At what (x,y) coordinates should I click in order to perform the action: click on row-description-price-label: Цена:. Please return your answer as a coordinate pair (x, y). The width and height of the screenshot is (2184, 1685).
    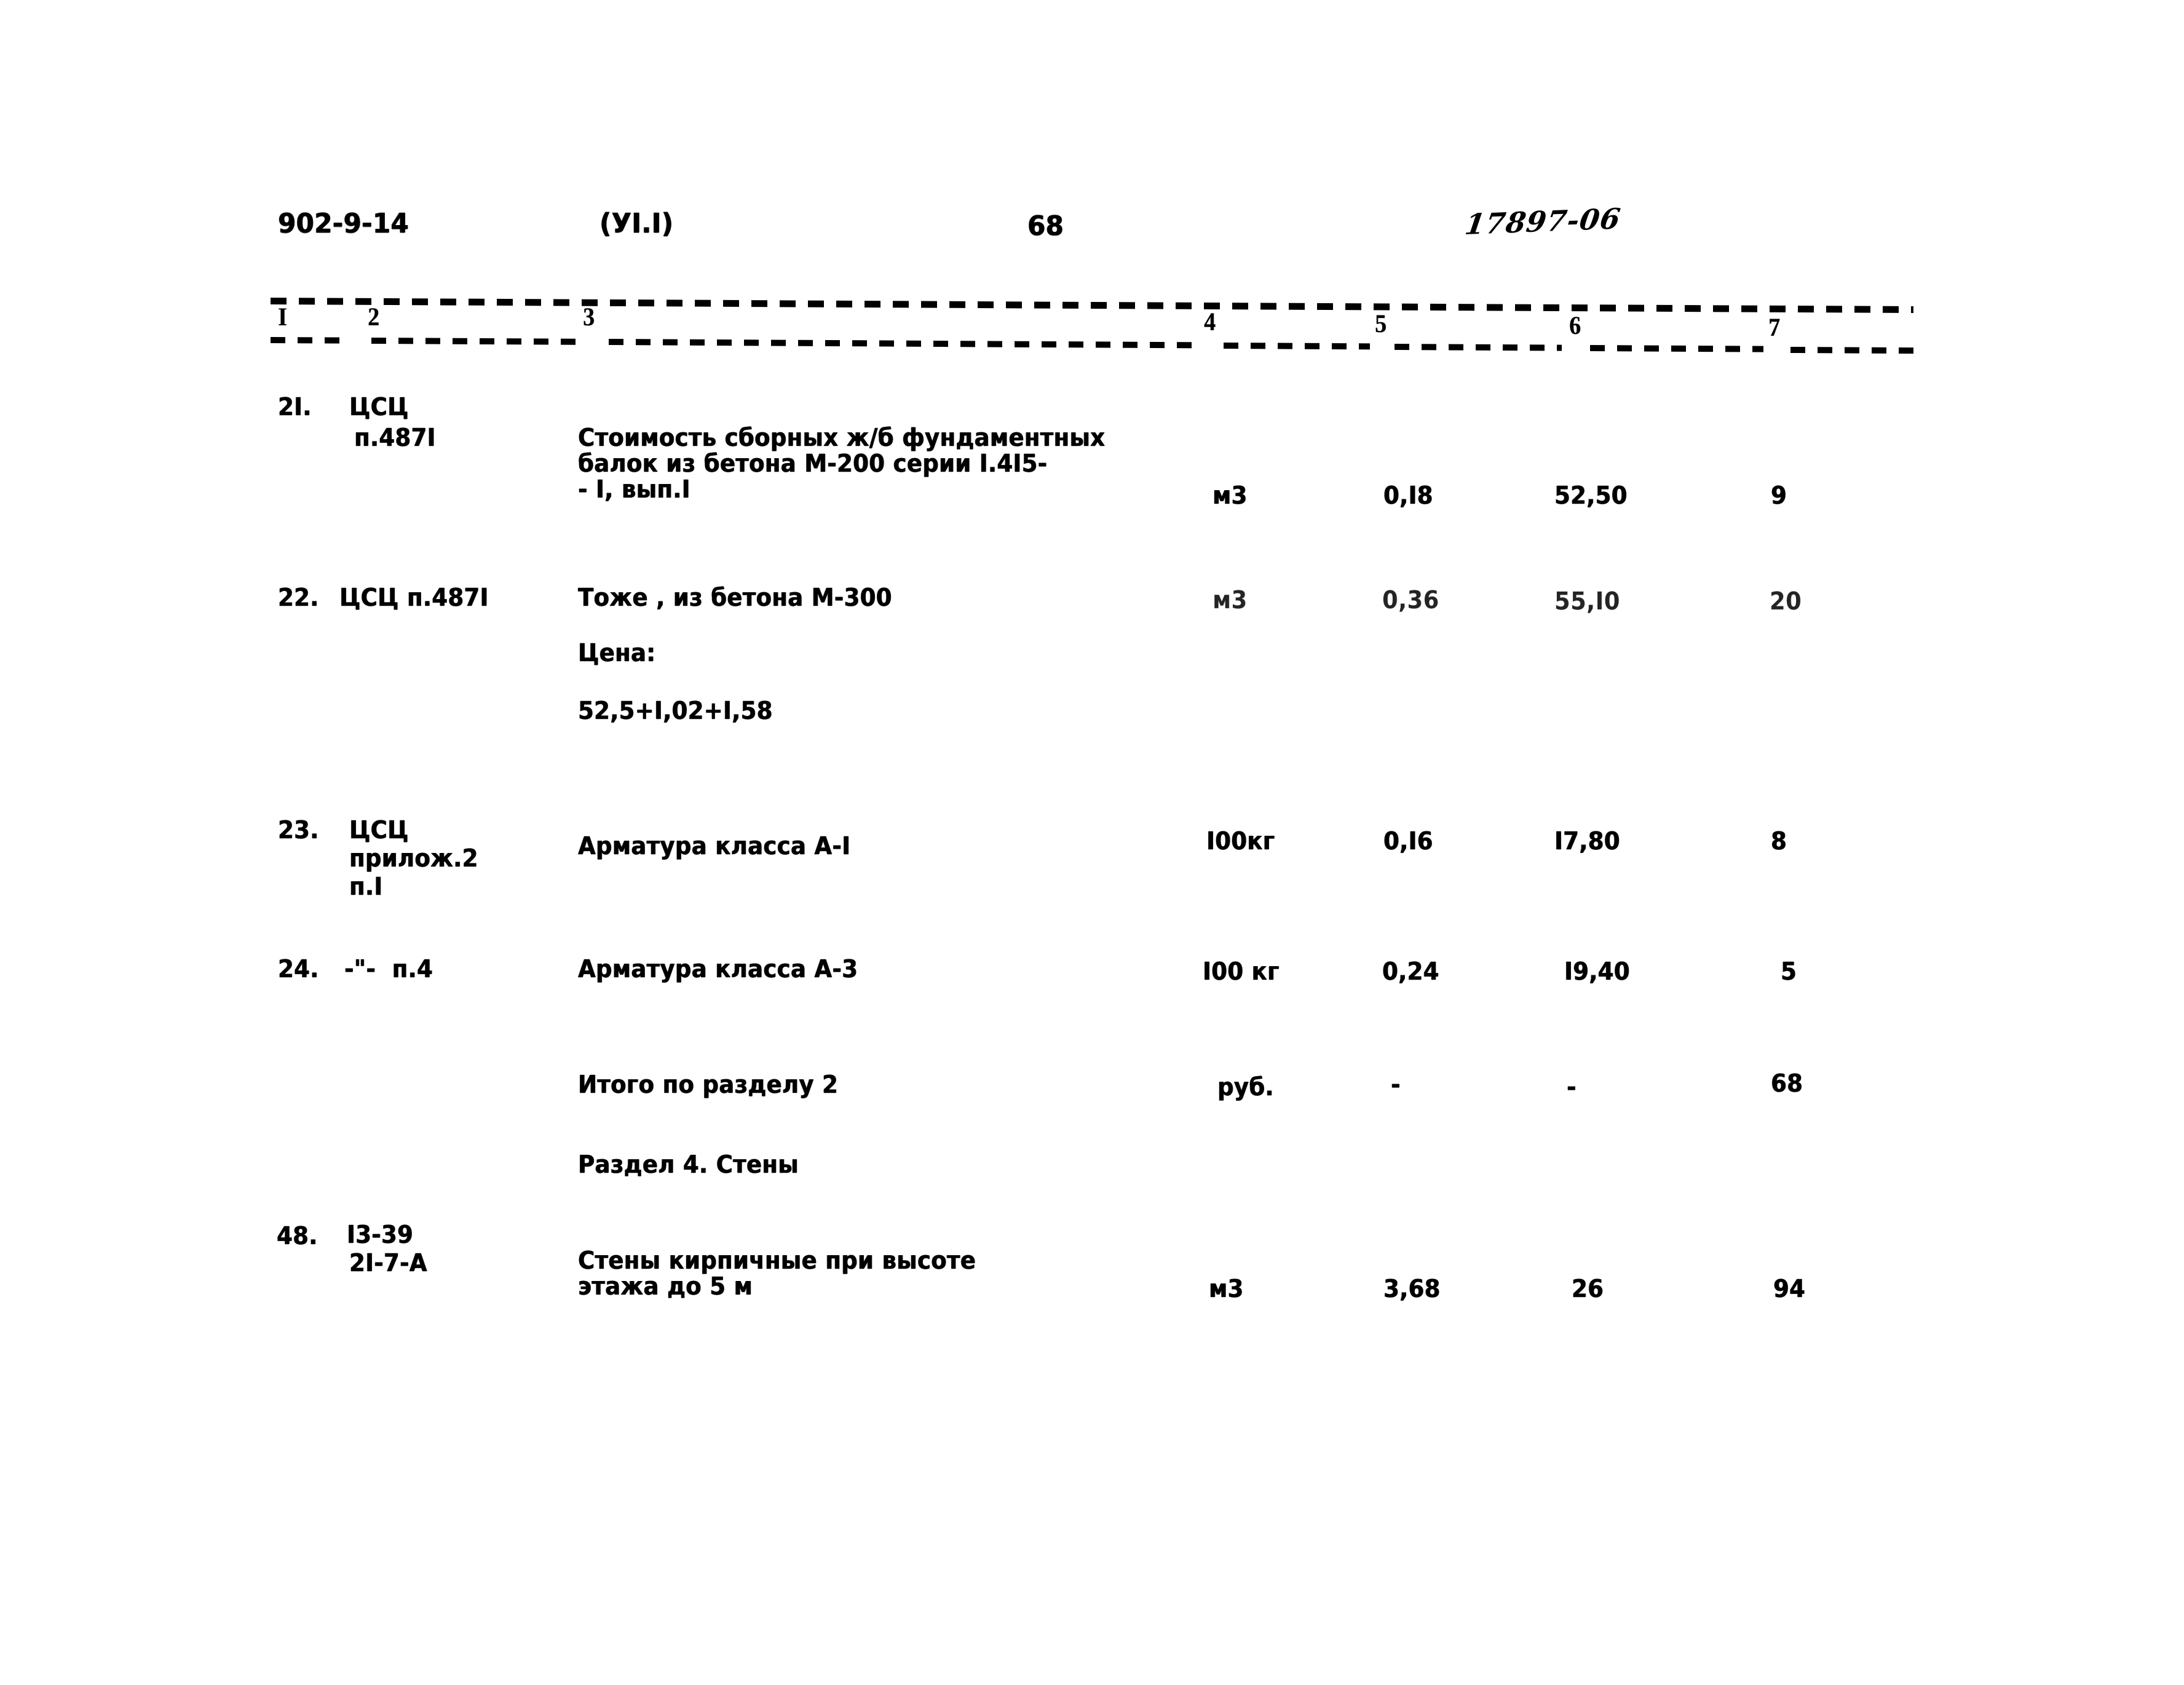
    Looking at the image, I should click on (617, 653).